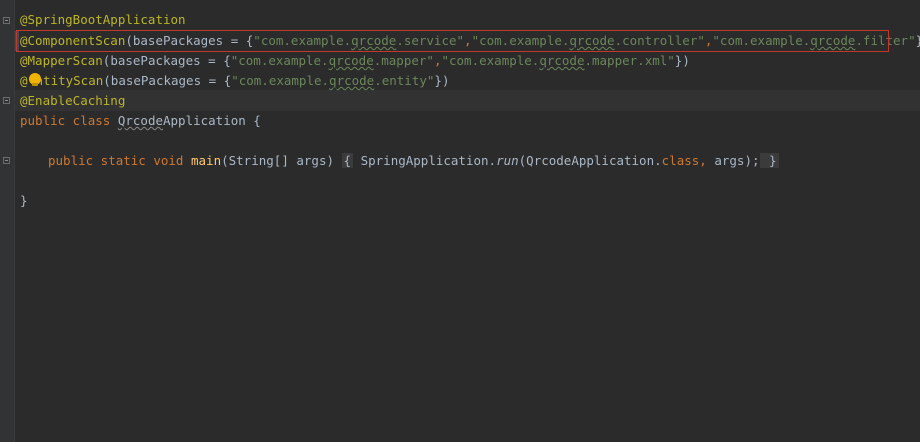  What do you see at coordinates (119, 160) in the screenshot?
I see `keyword: public static void` at bounding box center [119, 160].